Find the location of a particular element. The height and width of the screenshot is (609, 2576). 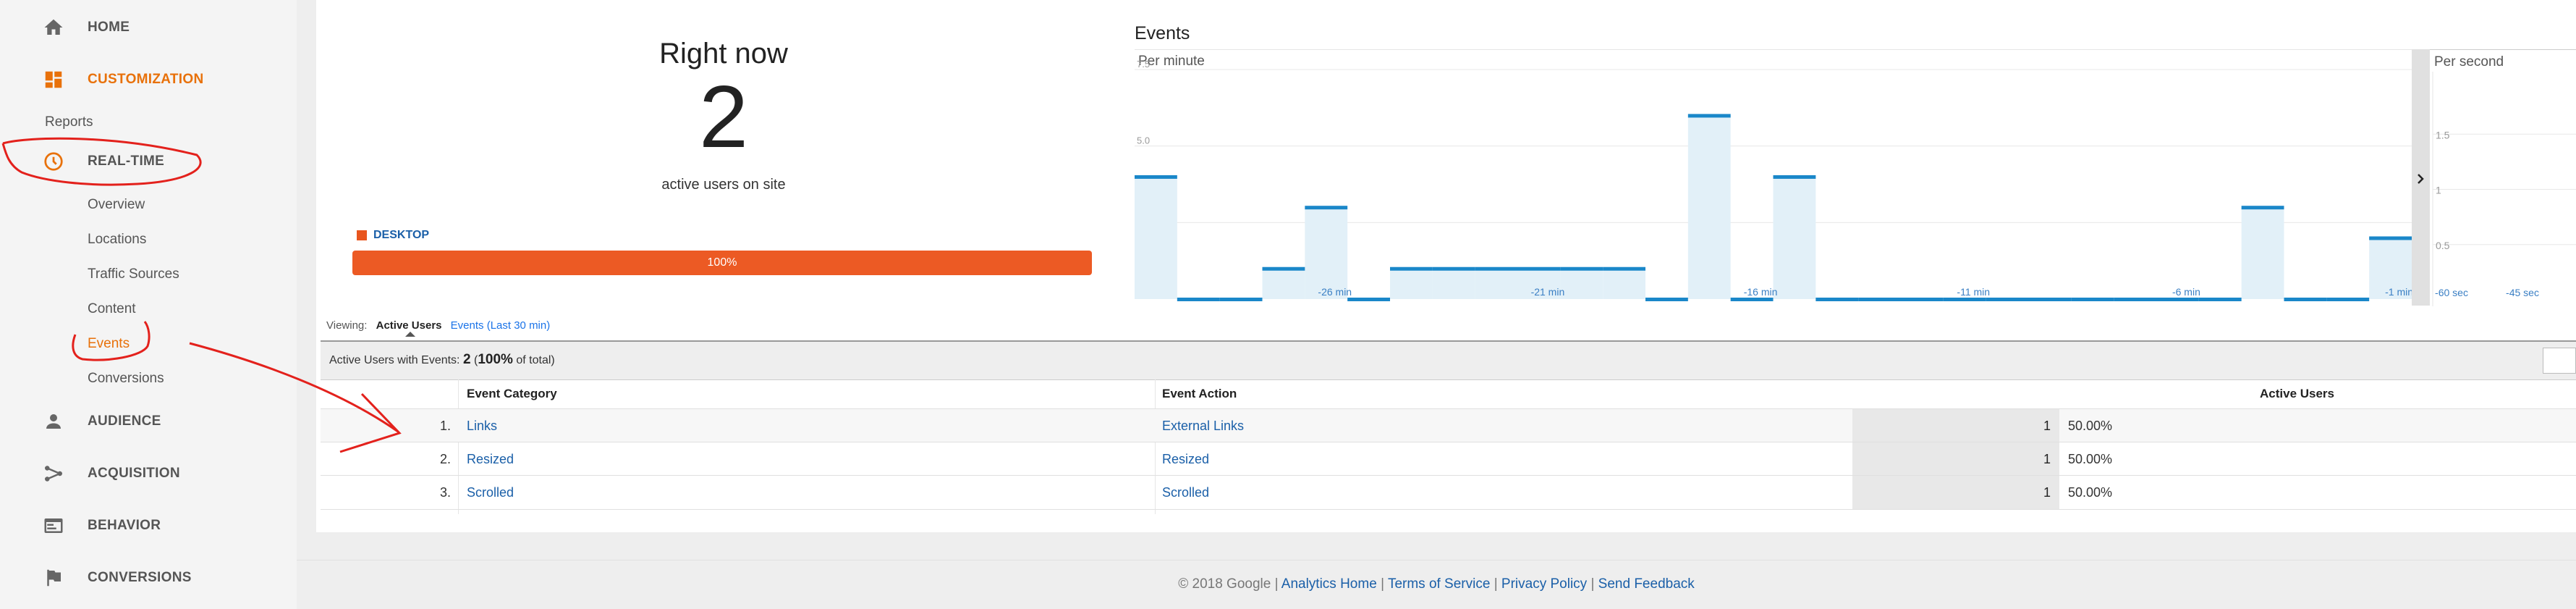

red-annotation-overlay is located at coordinates (201, 295).